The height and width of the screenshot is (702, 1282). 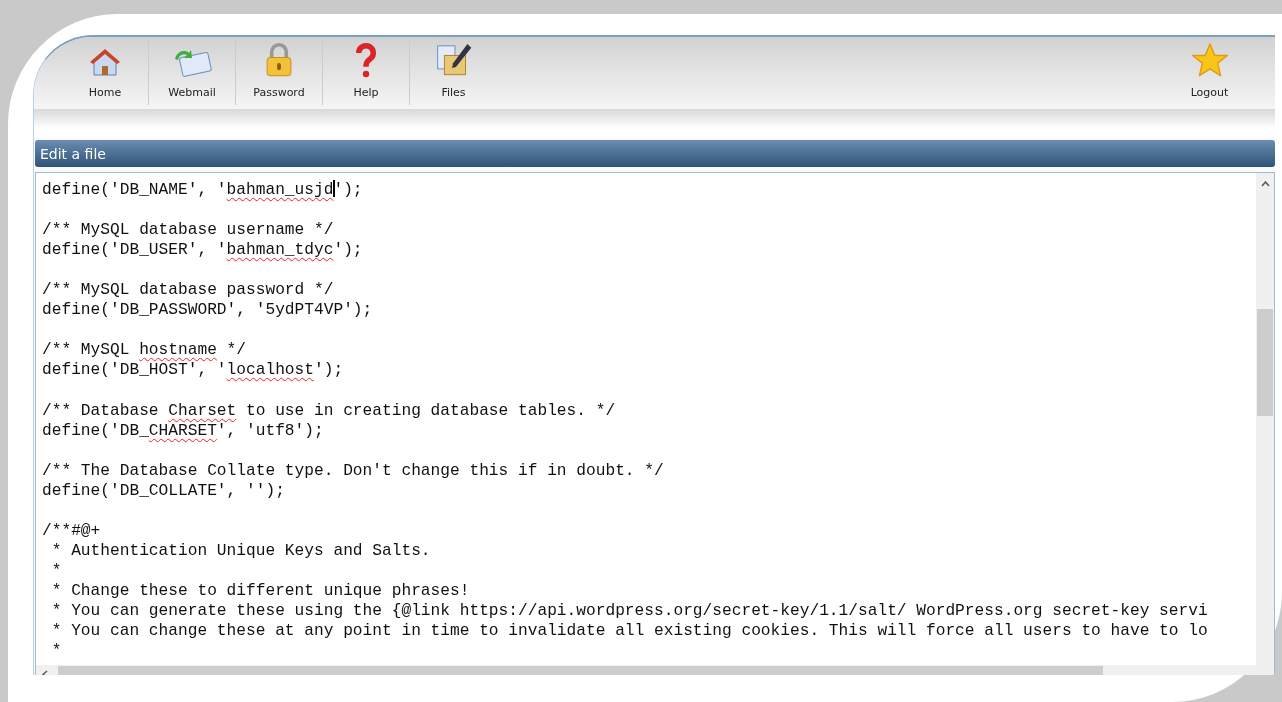 What do you see at coordinates (203, 250) in the screenshot?
I see `code-line: define('DB_USER', 'bahman_tdyc');` at bounding box center [203, 250].